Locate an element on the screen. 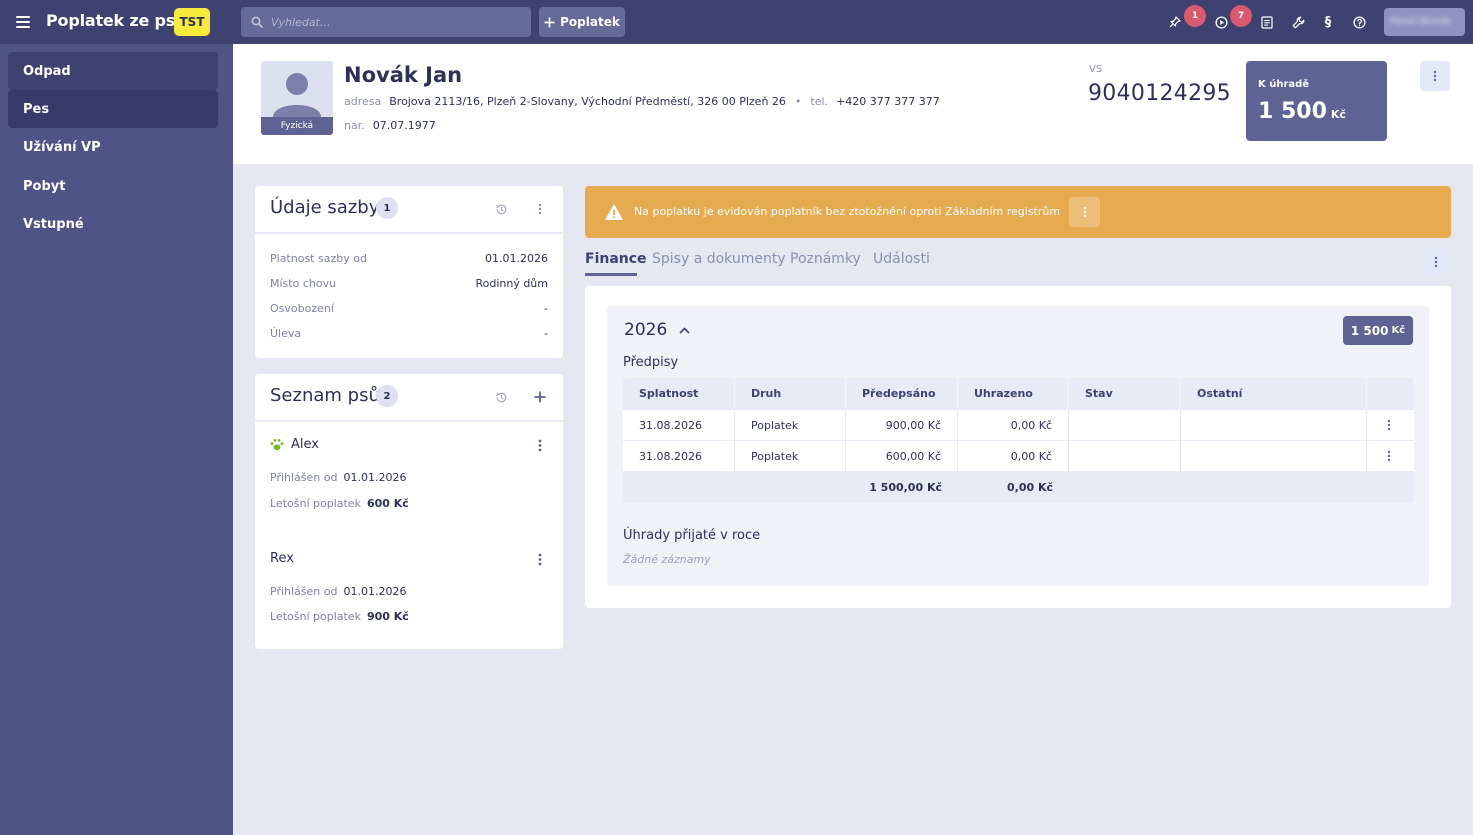  column-header: Ostatní is located at coordinates (1274, 393).